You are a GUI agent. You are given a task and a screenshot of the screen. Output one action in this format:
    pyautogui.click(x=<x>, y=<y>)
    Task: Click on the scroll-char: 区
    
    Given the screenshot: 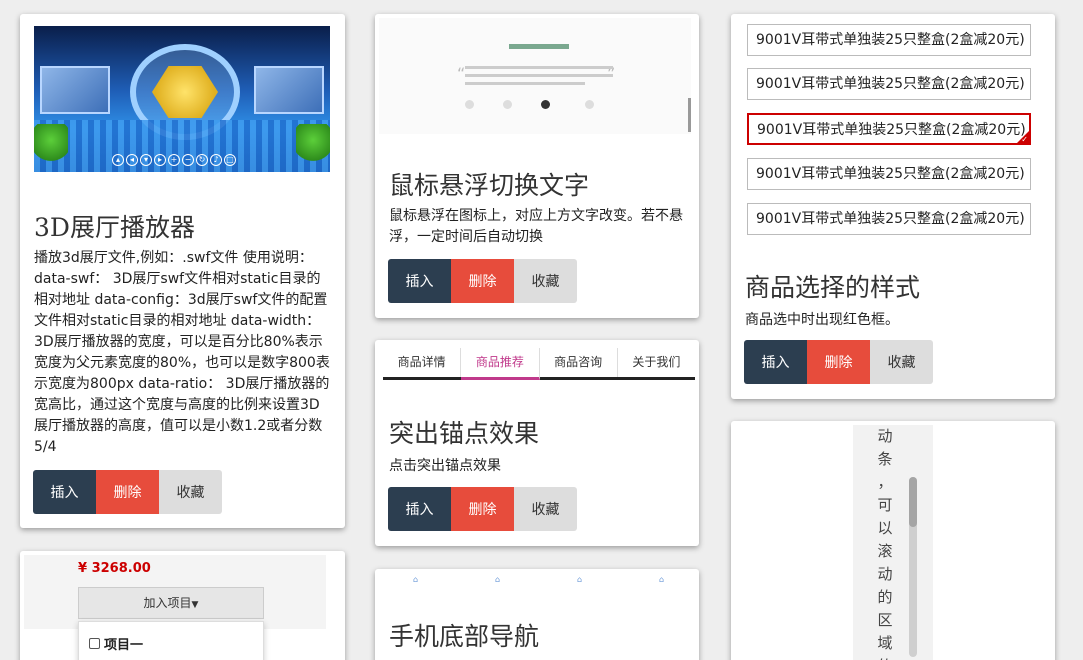 What is the action you would take?
    pyautogui.click(x=885, y=620)
    